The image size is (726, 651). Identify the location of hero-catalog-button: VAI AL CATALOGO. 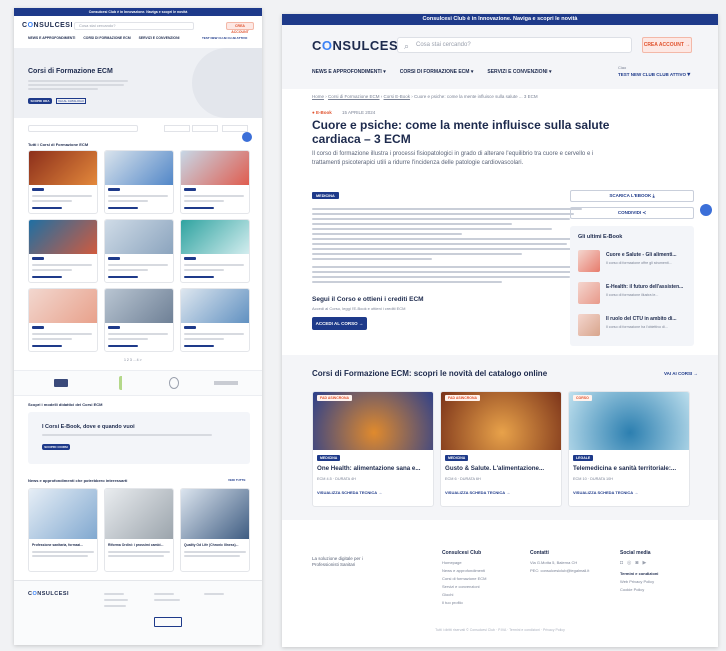
(71, 101).